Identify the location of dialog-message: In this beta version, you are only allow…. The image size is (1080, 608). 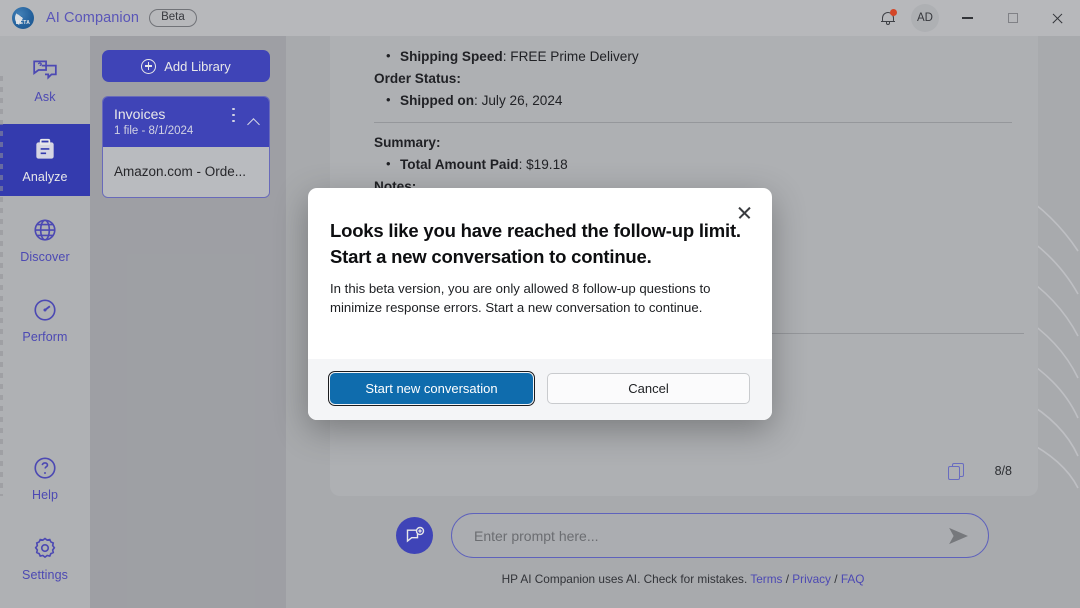
(520, 298).